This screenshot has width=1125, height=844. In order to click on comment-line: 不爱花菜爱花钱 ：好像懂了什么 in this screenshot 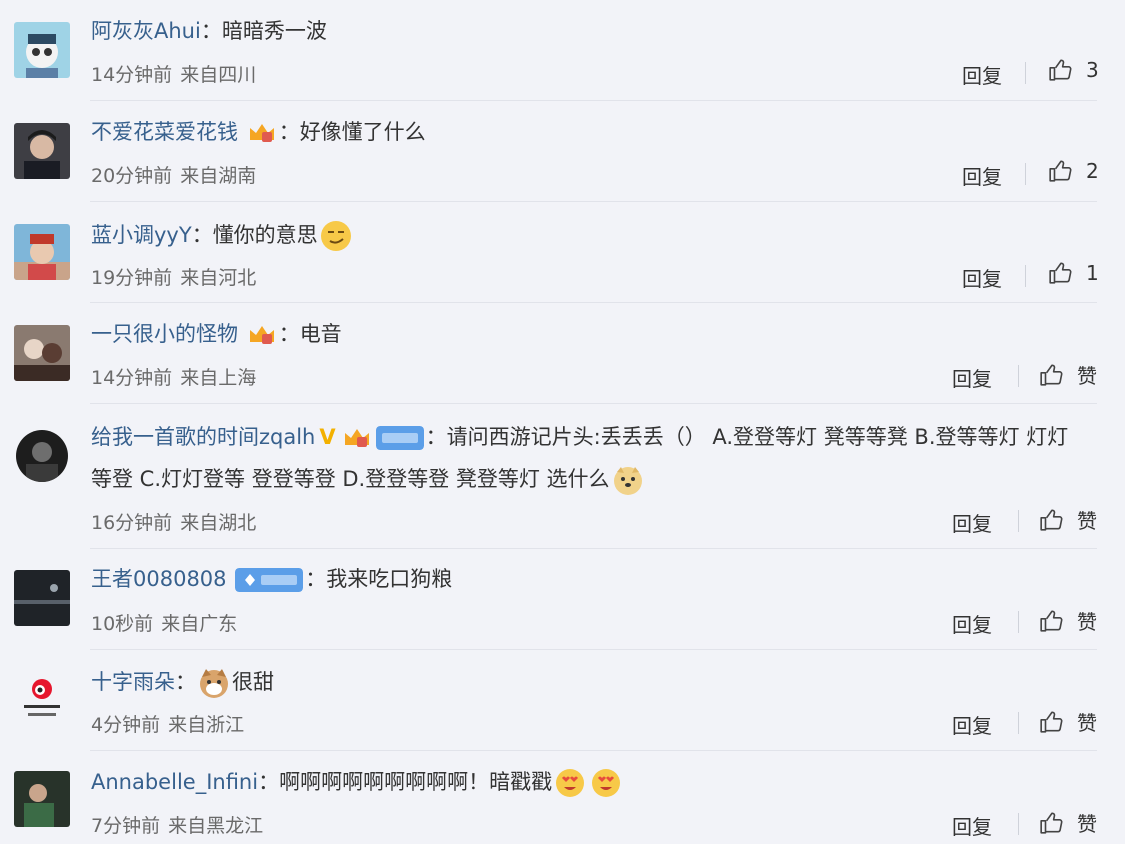, I will do `click(258, 132)`.